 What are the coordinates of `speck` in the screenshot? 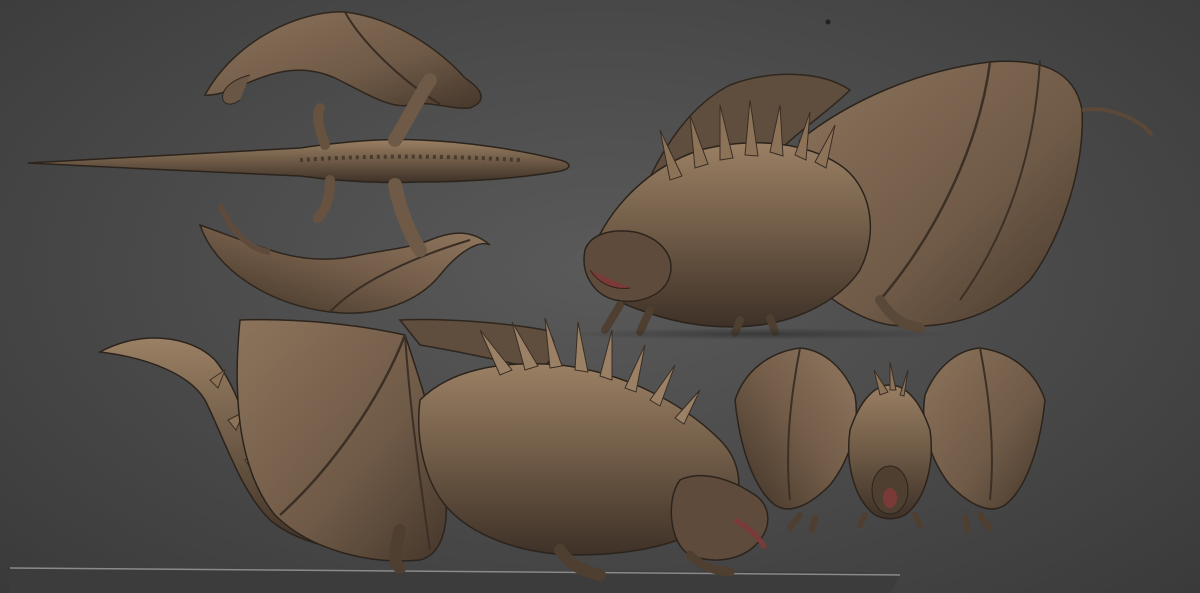 It's located at (828, 22).